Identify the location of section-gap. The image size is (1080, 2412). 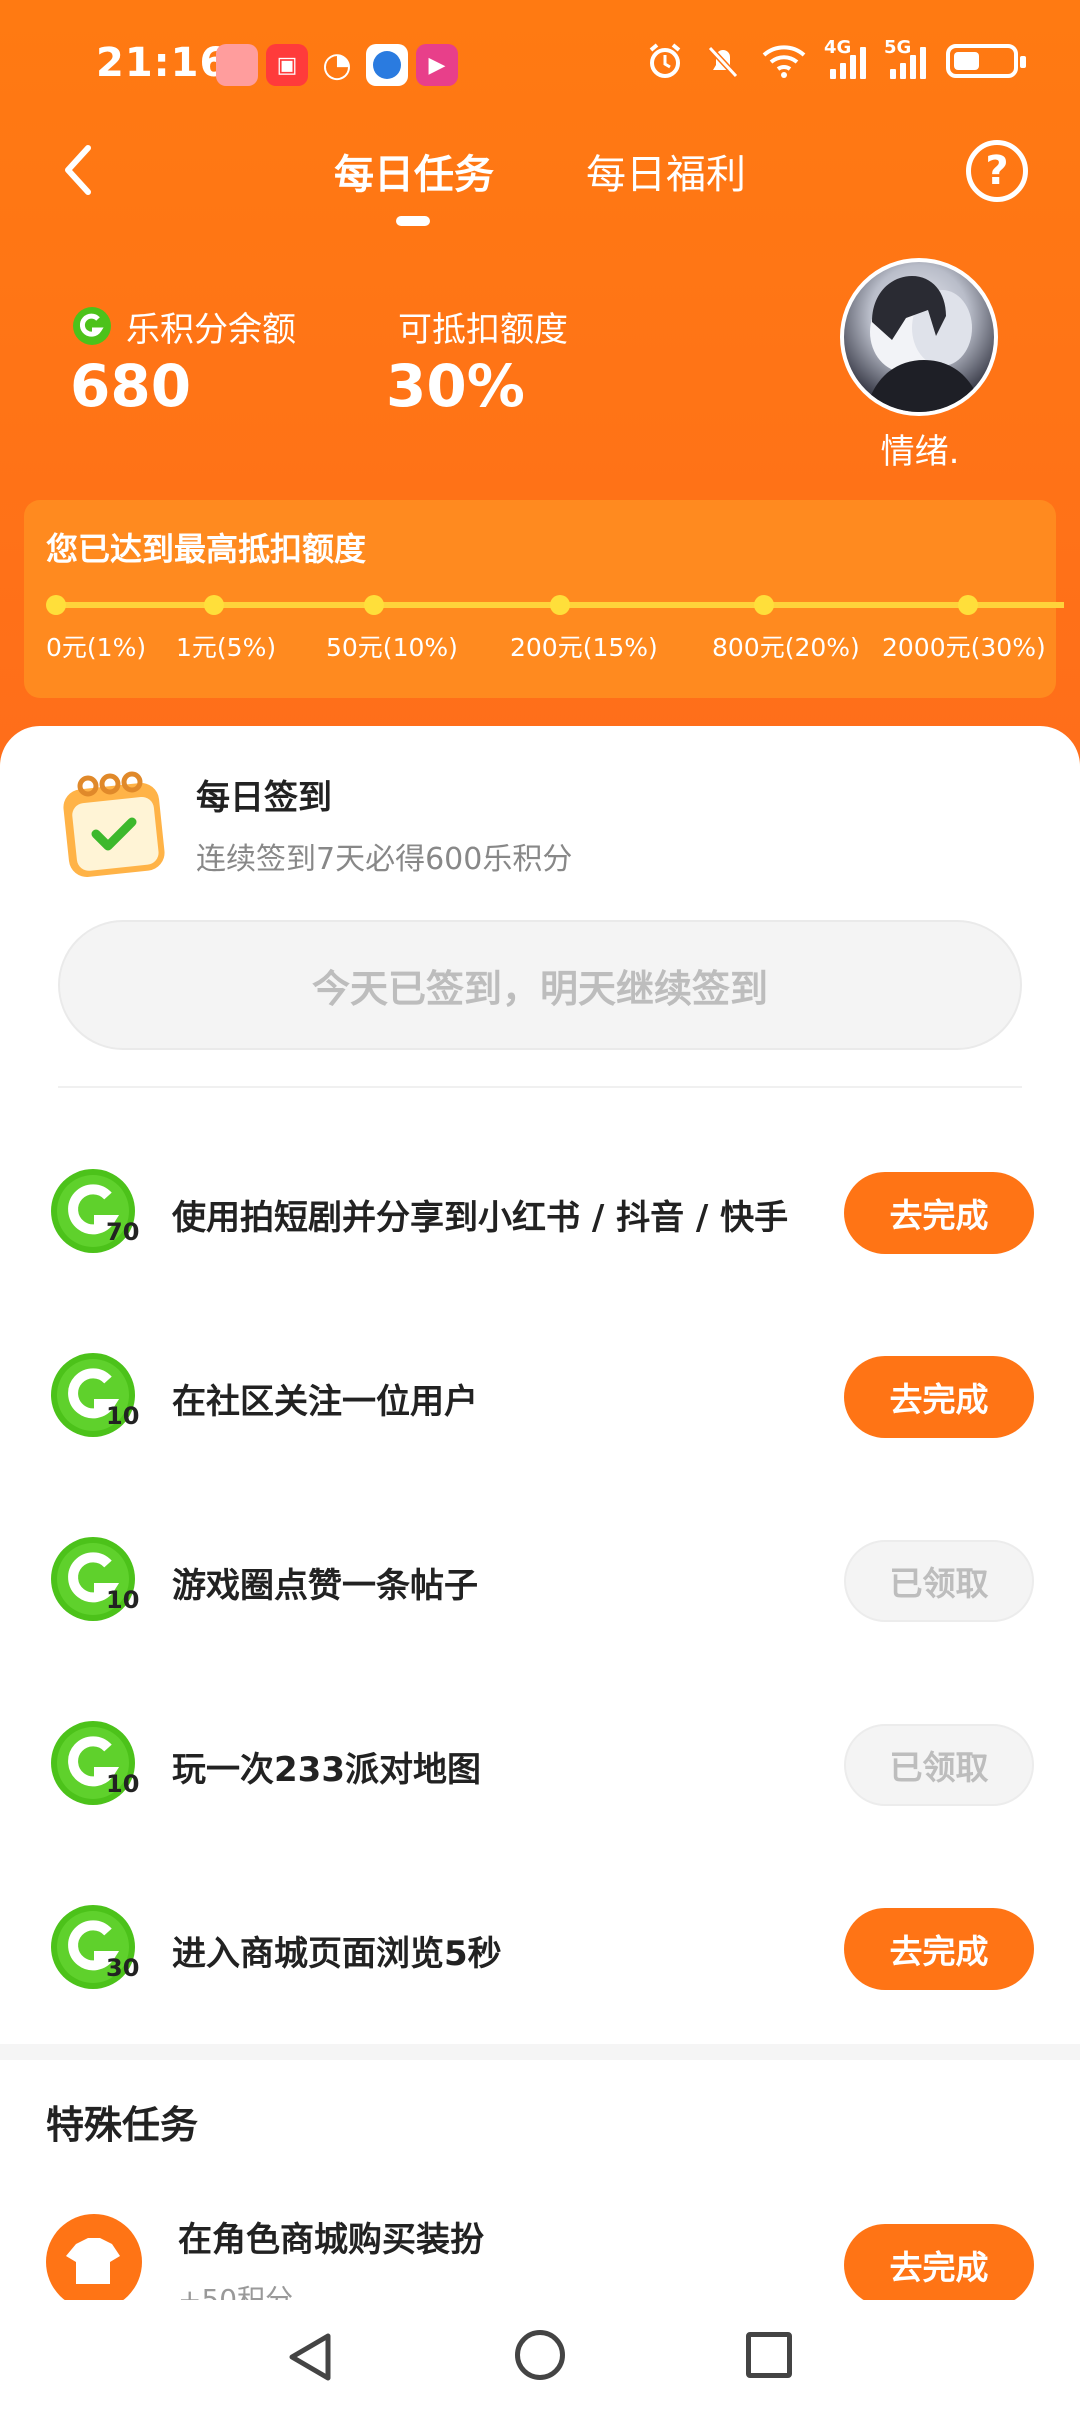
(540, 2052).